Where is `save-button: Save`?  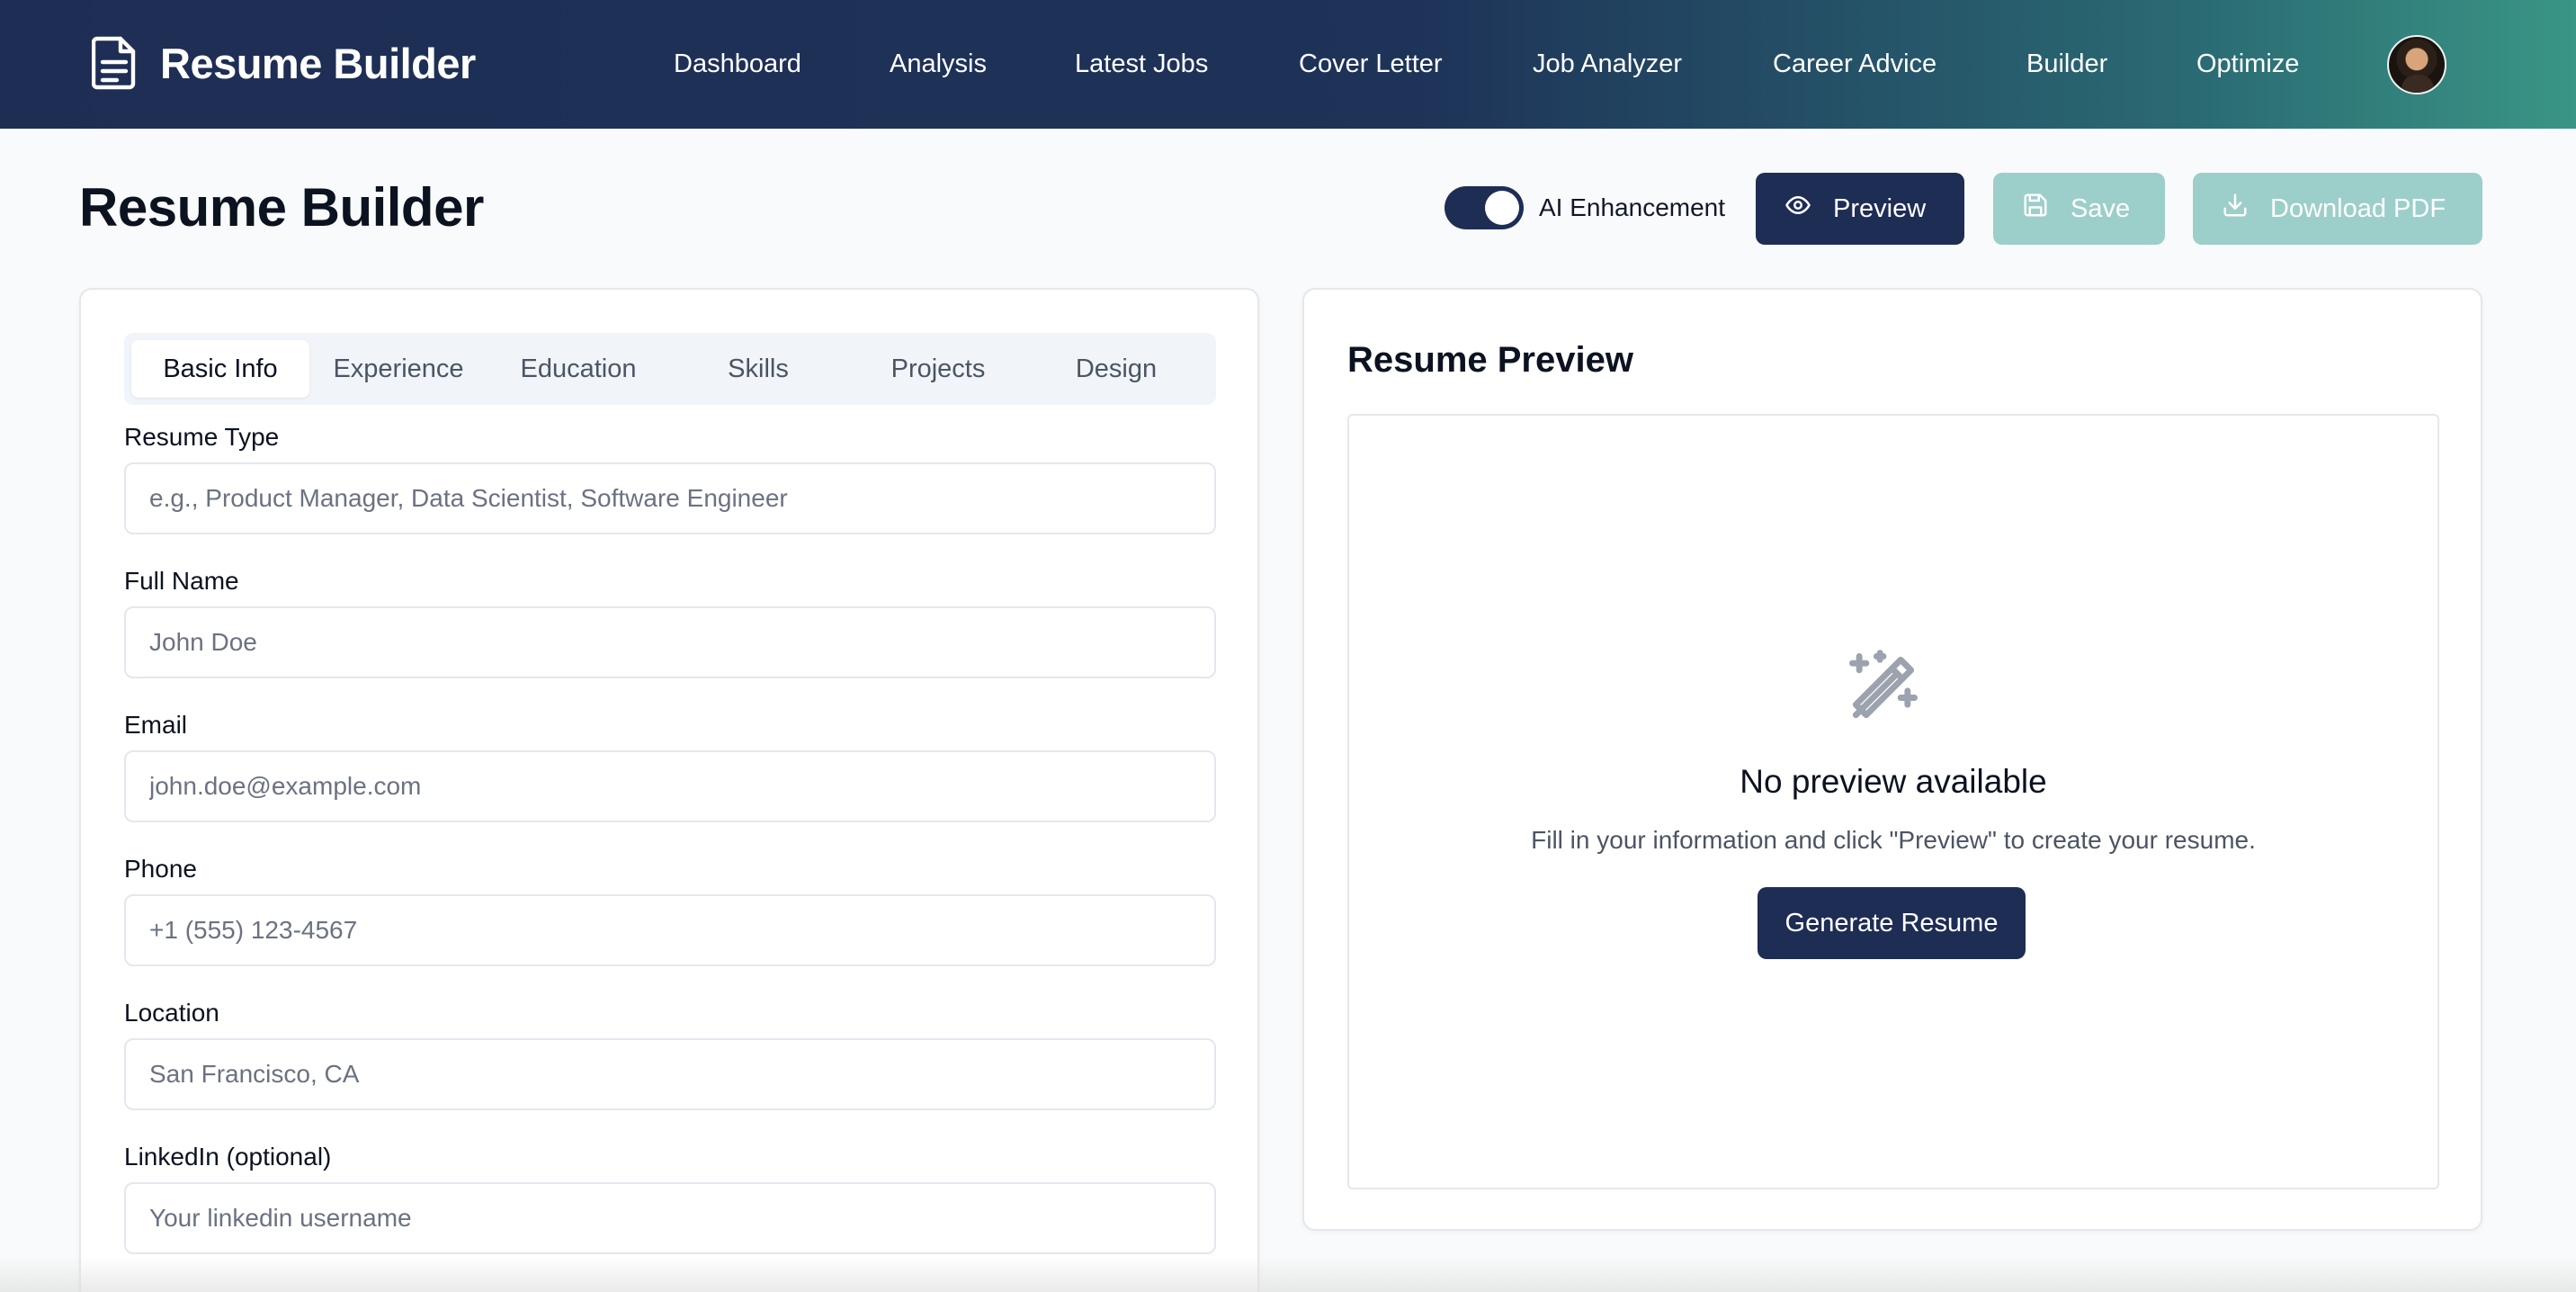 save-button: Save is located at coordinates (2079, 209).